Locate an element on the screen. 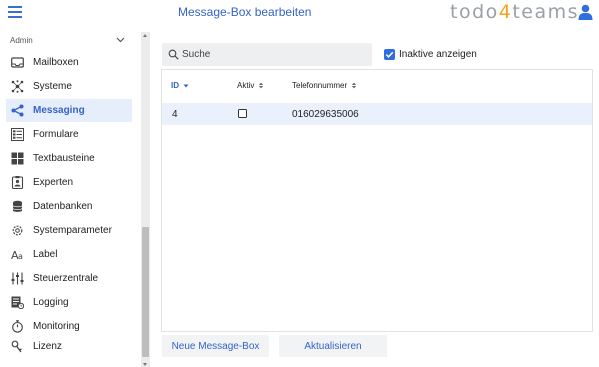 This screenshot has height=367, width=599. database-icon is located at coordinates (17, 206).